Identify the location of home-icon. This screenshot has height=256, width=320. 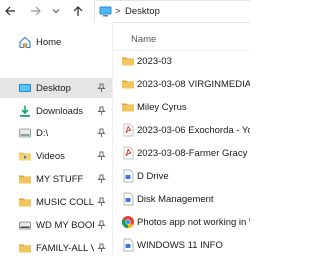
(25, 42).